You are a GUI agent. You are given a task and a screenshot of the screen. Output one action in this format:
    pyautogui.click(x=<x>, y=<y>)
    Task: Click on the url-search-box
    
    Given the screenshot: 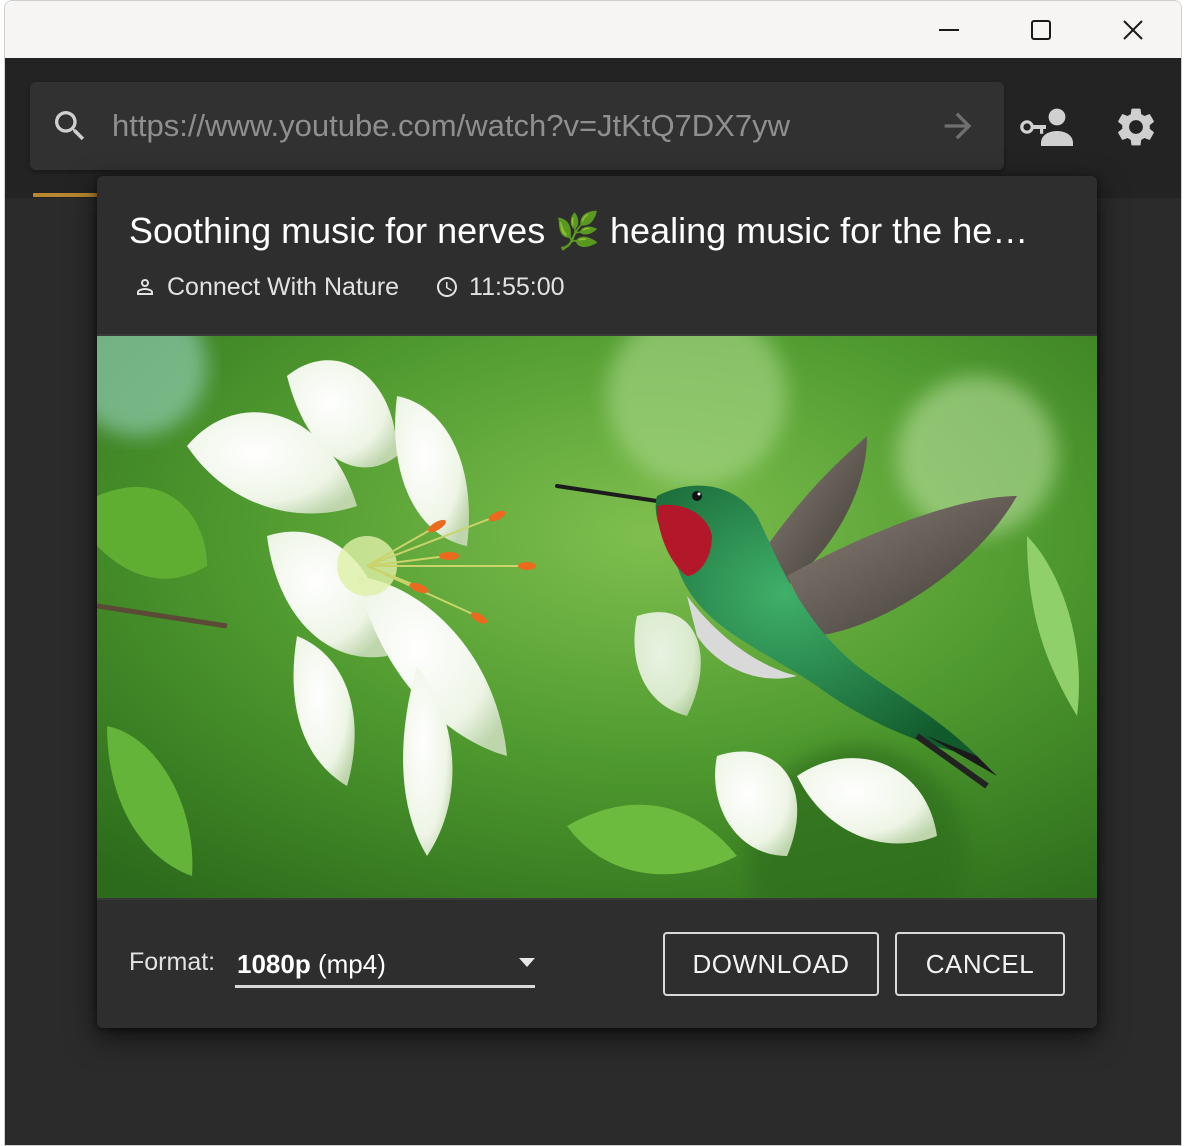 What is the action you would take?
    pyautogui.click(x=517, y=126)
    